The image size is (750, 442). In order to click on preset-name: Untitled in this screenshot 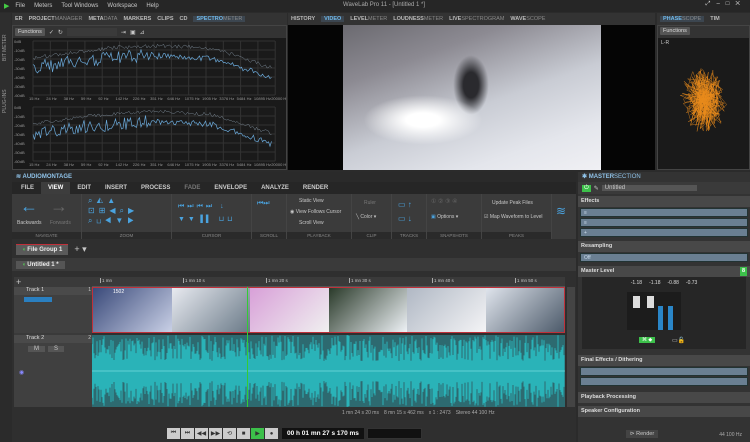, I will do `click(649, 188)`.